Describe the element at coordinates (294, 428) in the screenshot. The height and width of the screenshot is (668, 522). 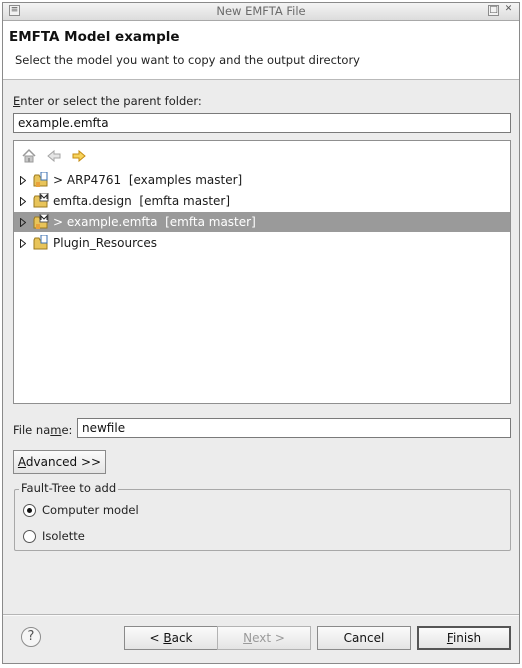
I see `file-name-input: newfile` at that location.